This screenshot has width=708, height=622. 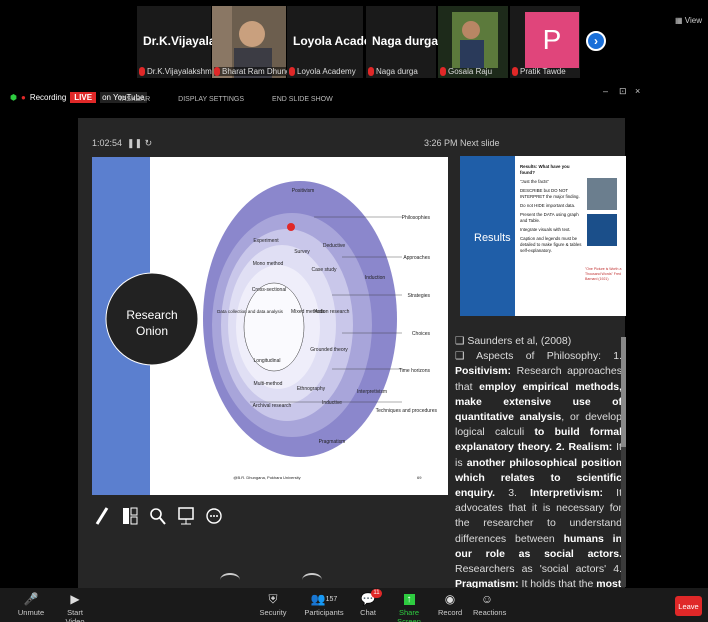 What do you see at coordinates (372, 392) in the screenshot?
I see `svg-text: Interpretivism` at bounding box center [372, 392].